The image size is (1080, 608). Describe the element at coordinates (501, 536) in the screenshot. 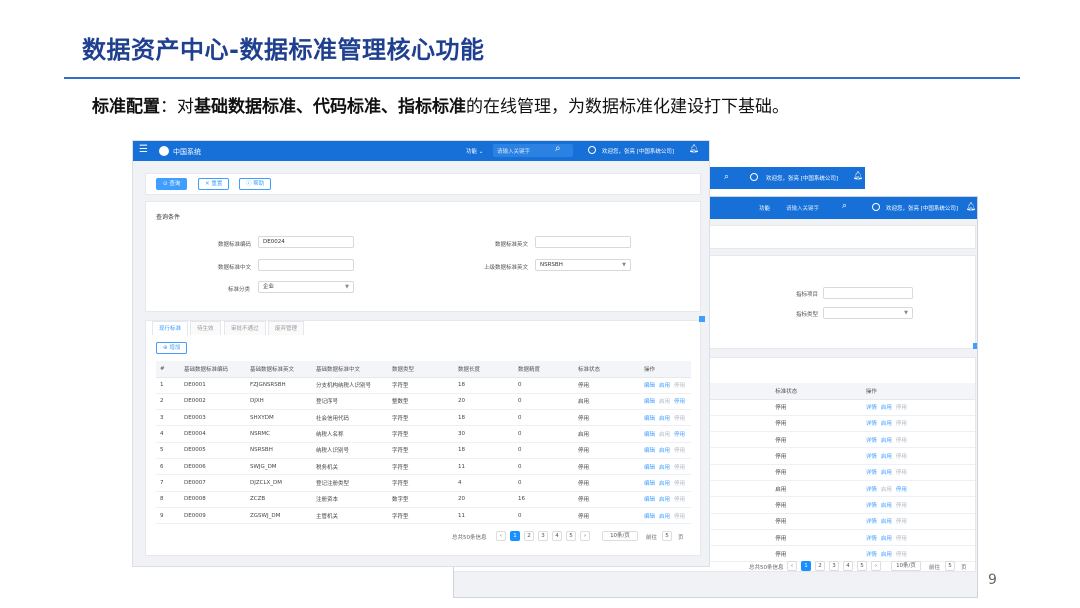

I see `pager-prev: ‹` at that location.